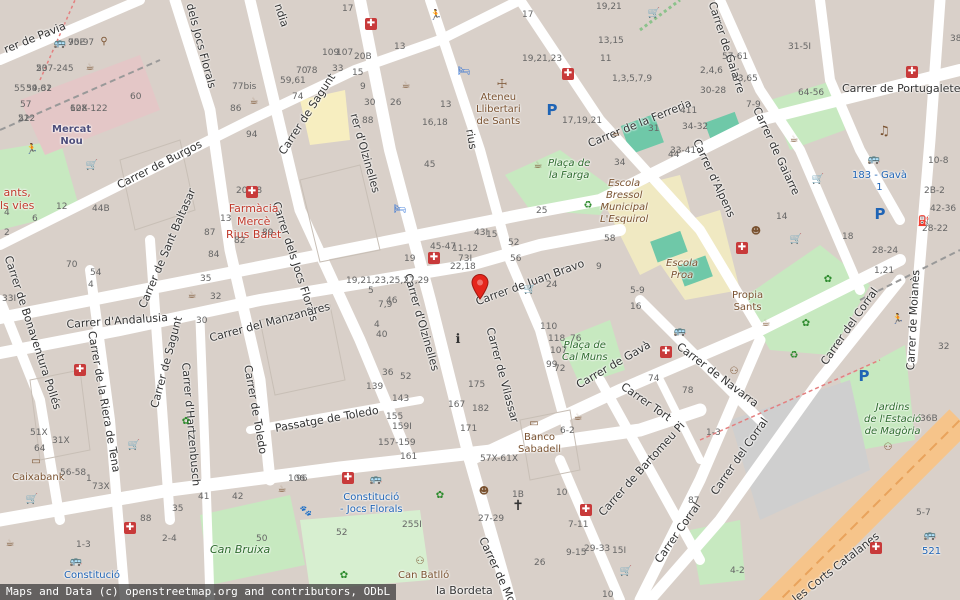  I want to click on poi-label-can-bruixa: Can Bruixa, so click(240, 549).